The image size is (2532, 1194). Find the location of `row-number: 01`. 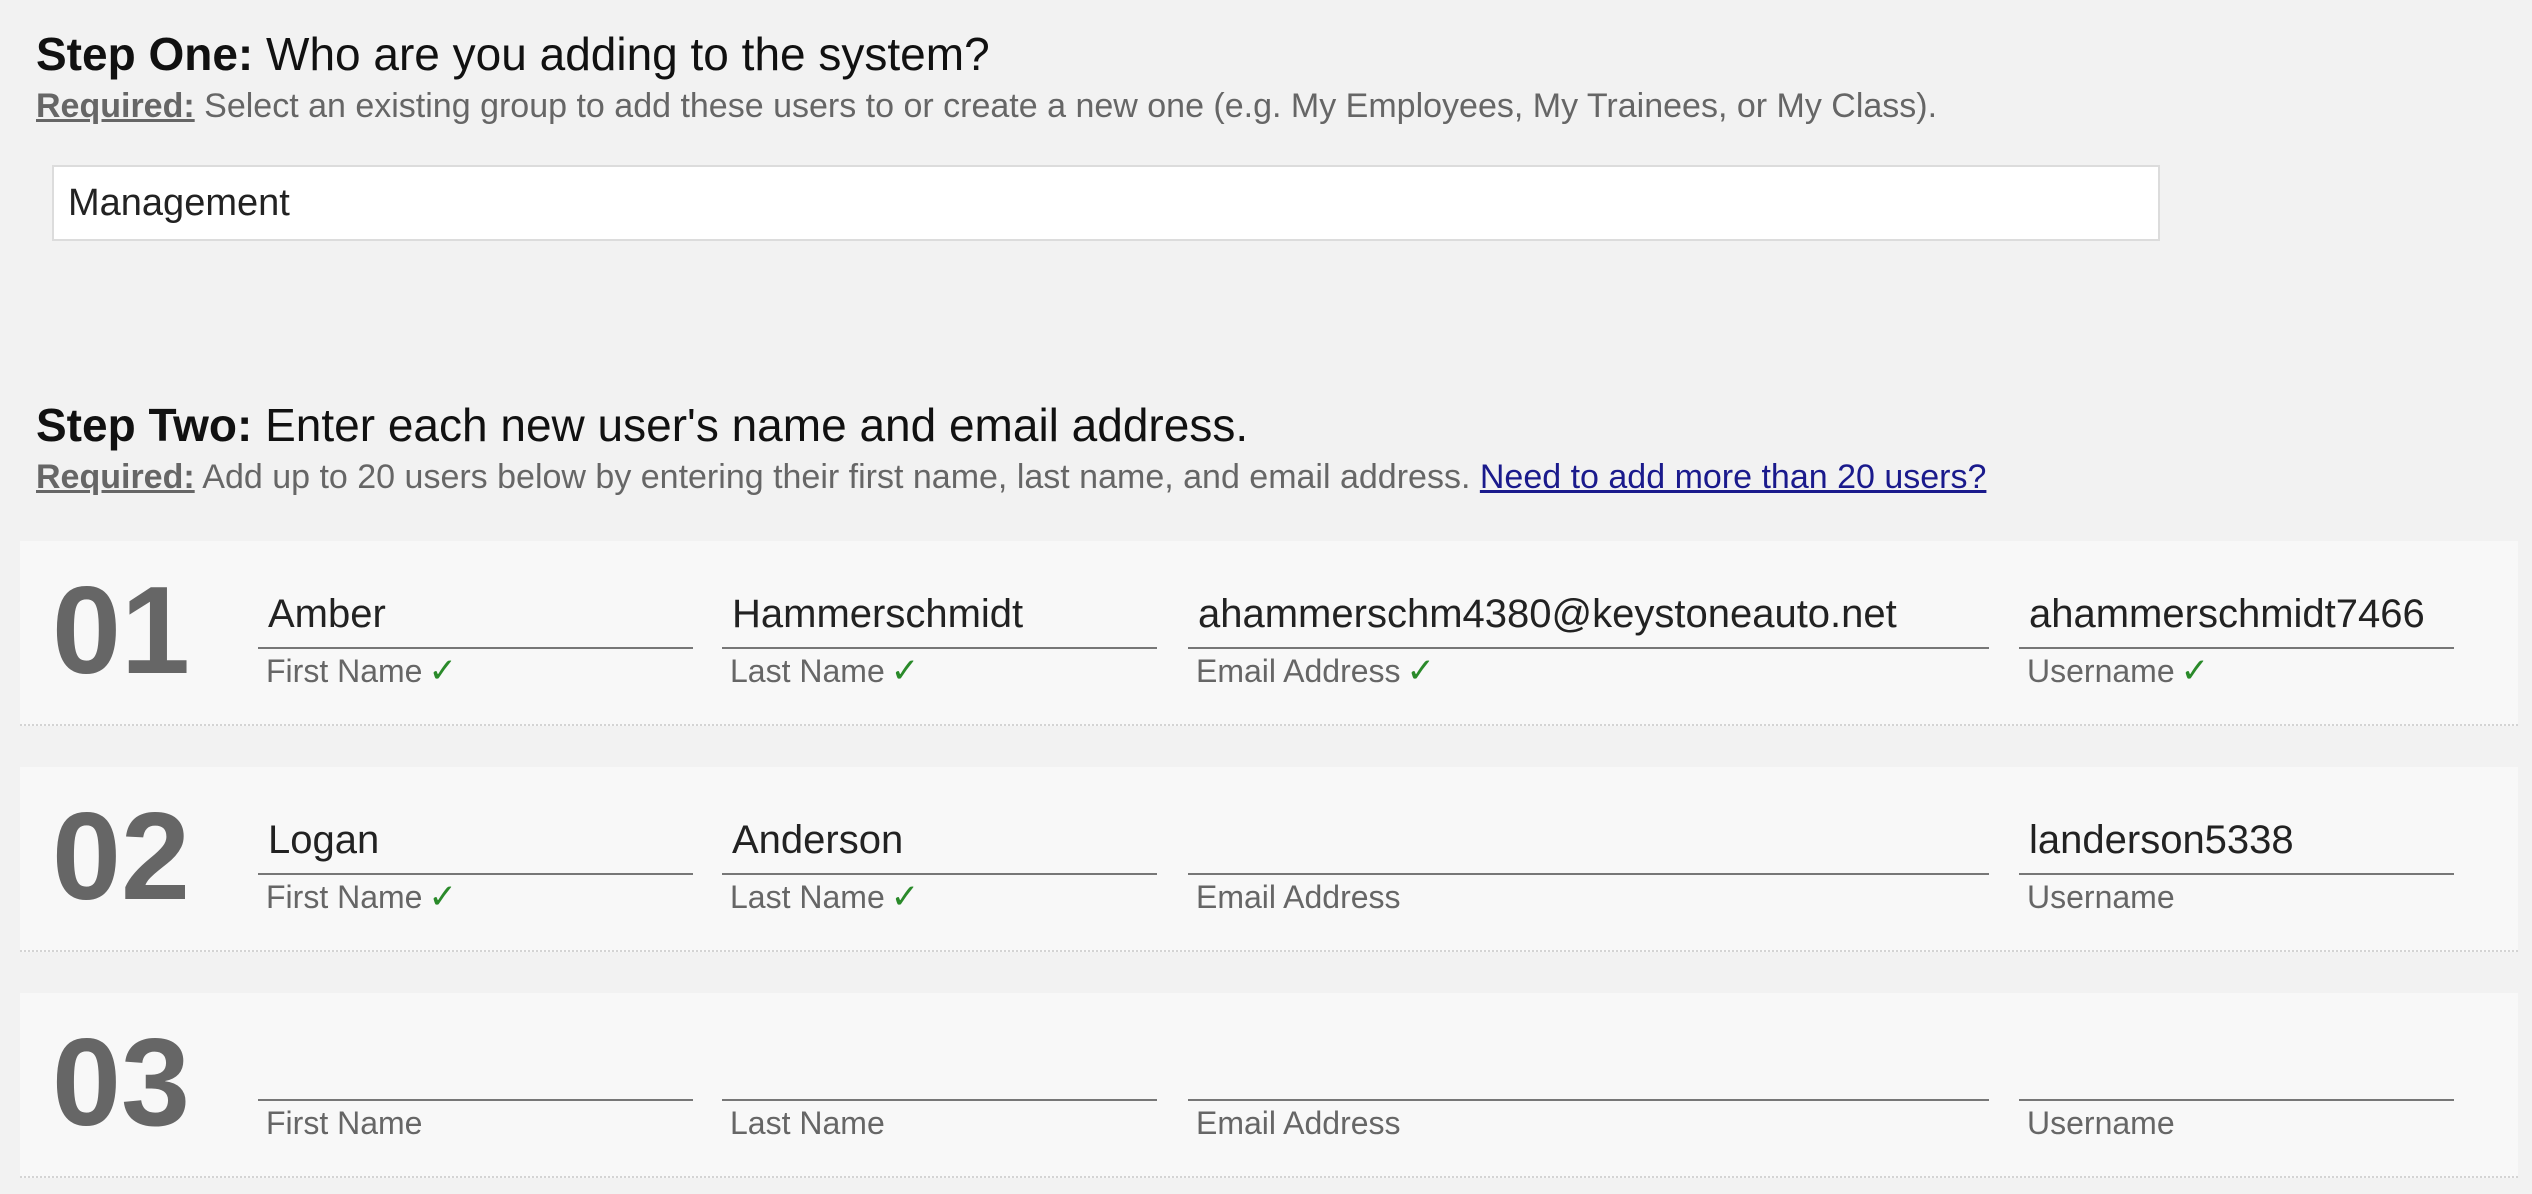

row-number: 01 is located at coordinates (121, 631).